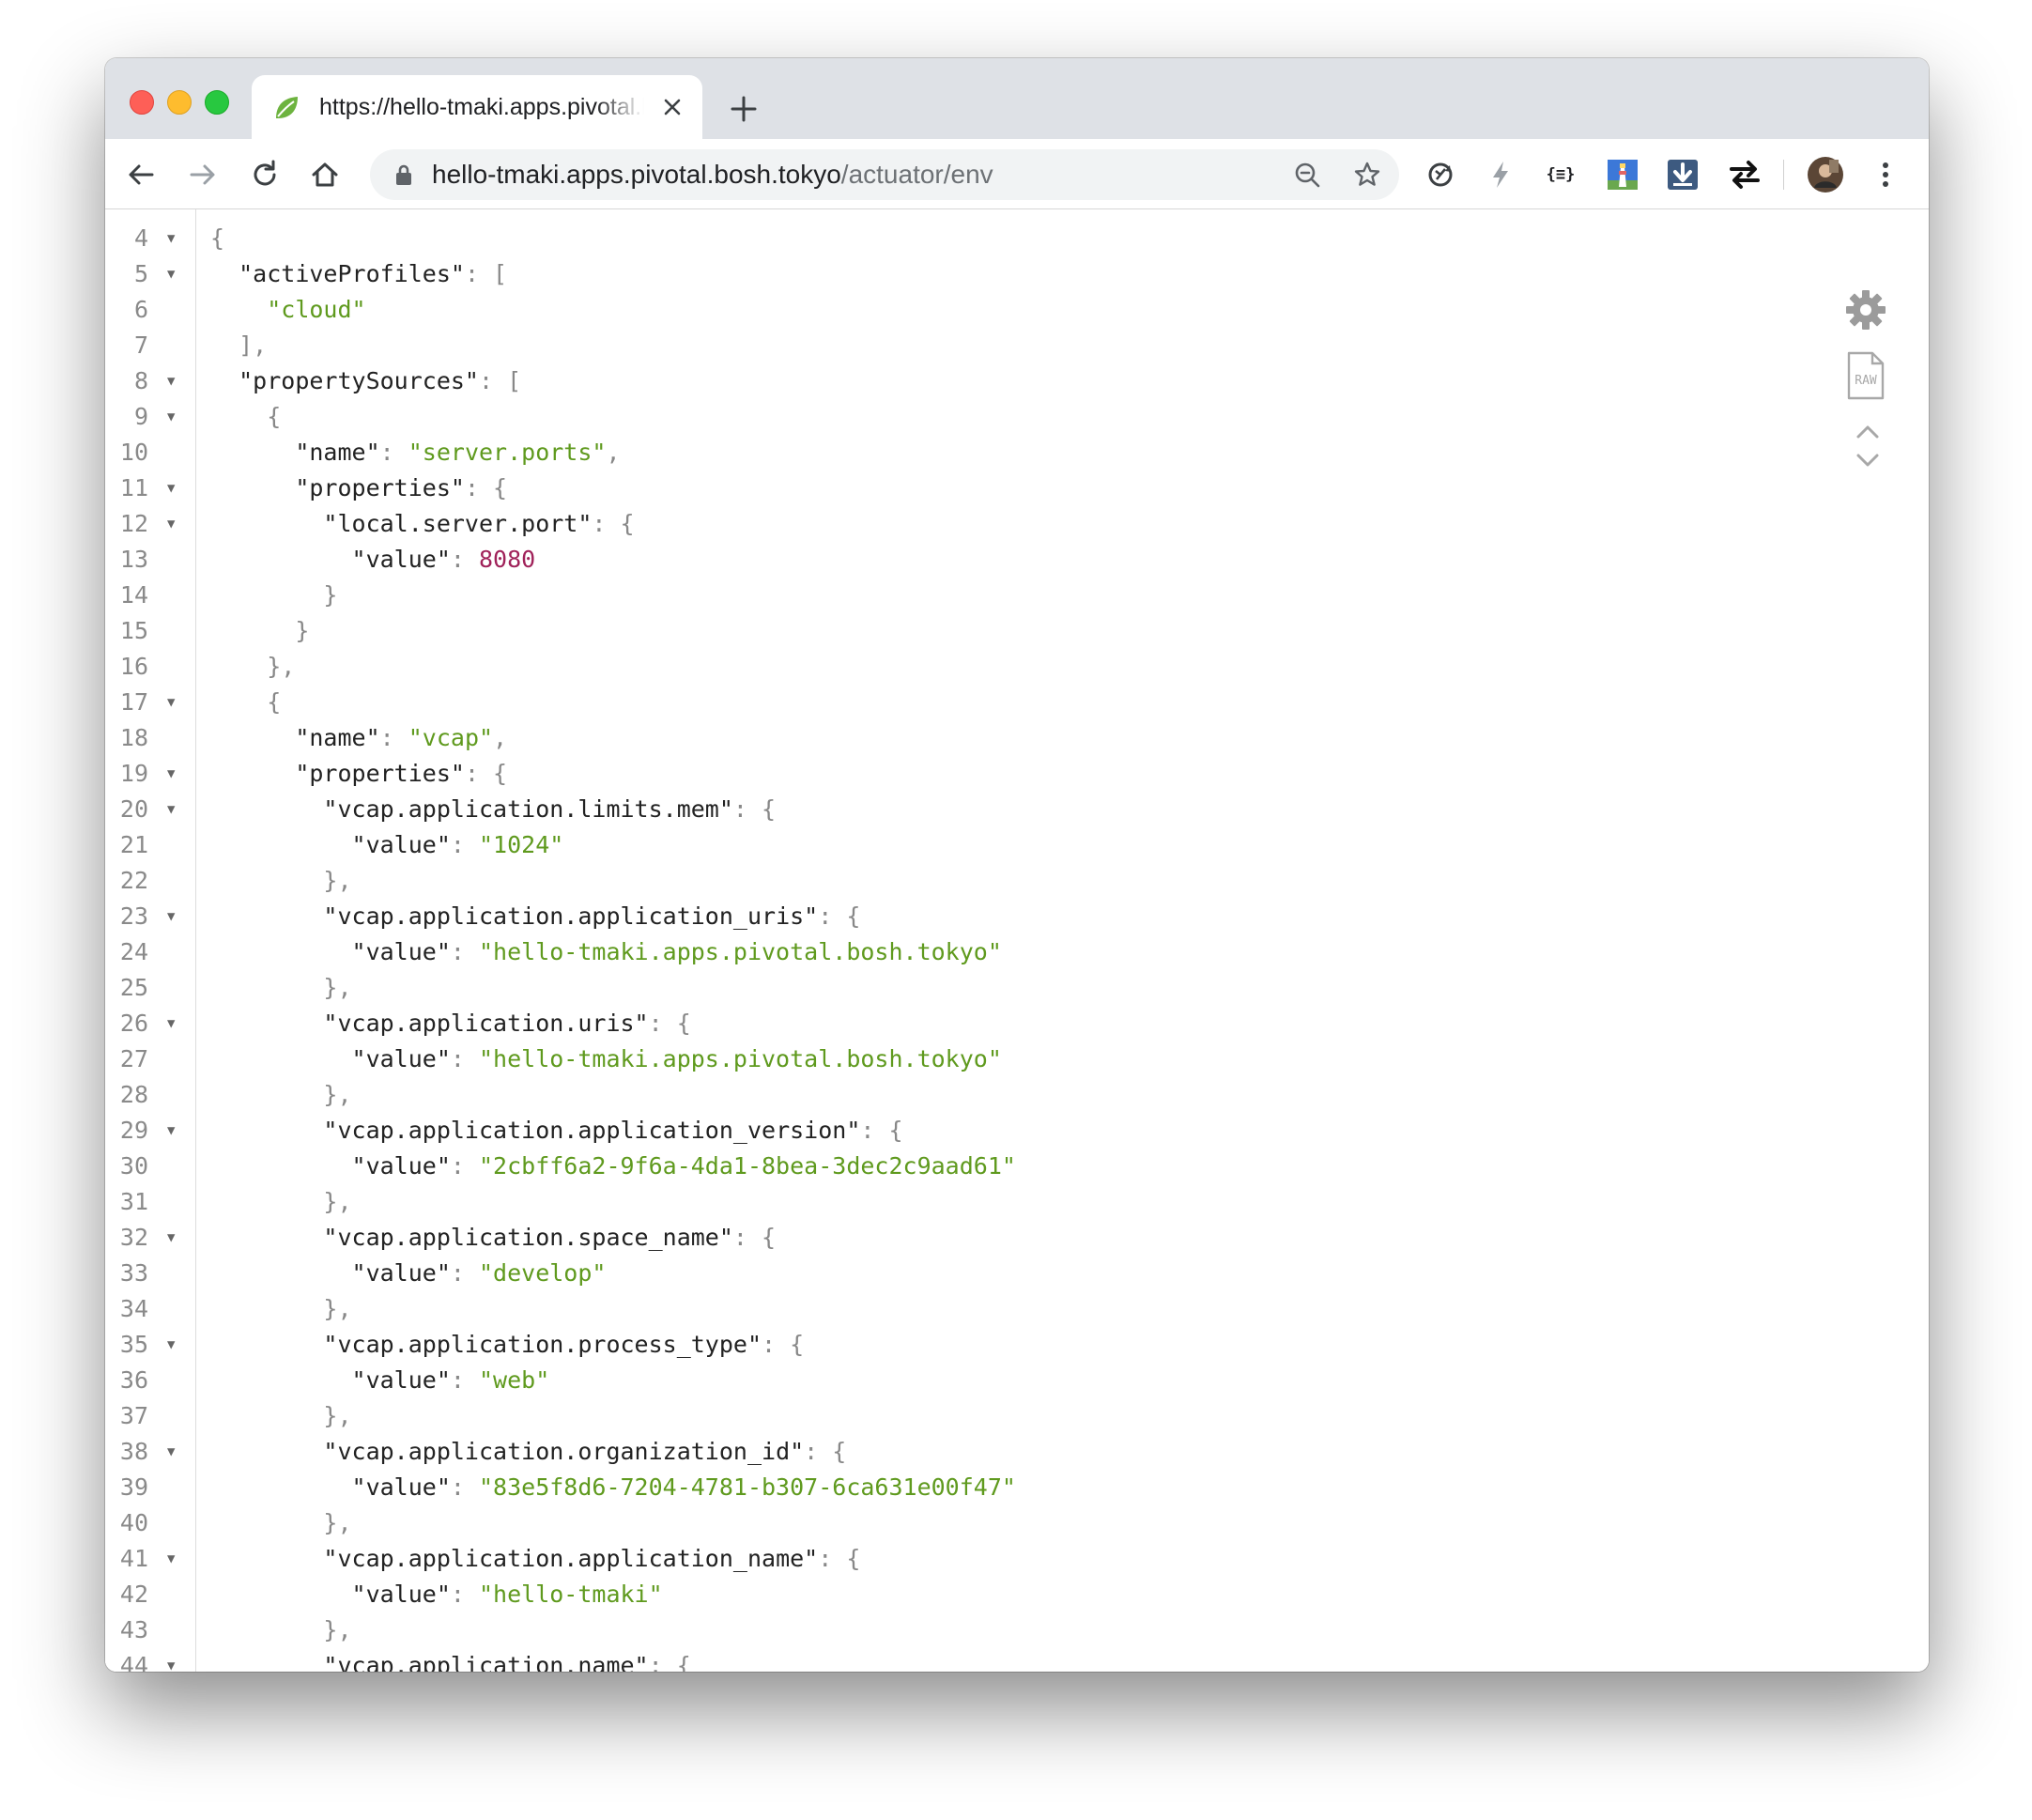 This screenshot has width=2032, height=1820. Describe the element at coordinates (1866, 375) in the screenshot. I see `raw-view-button: RAW` at that location.